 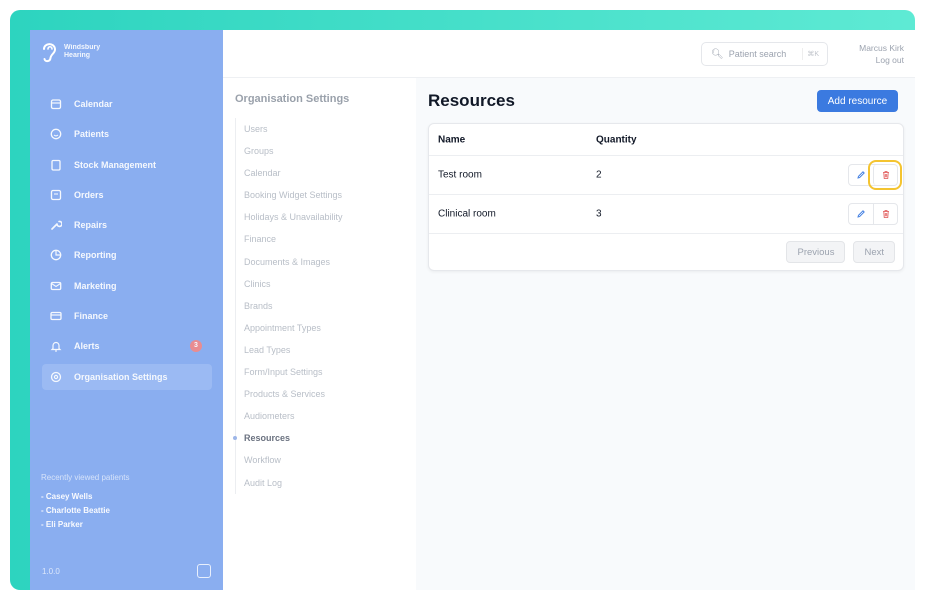 What do you see at coordinates (812, 54) in the screenshot?
I see `search-shortcut: ⌘K` at bounding box center [812, 54].